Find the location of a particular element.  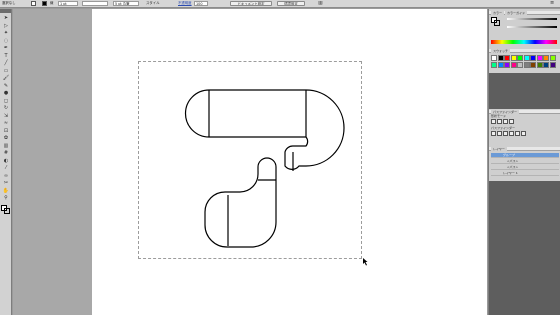

layer-row-label: グループ is located at coordinates (509, 155).